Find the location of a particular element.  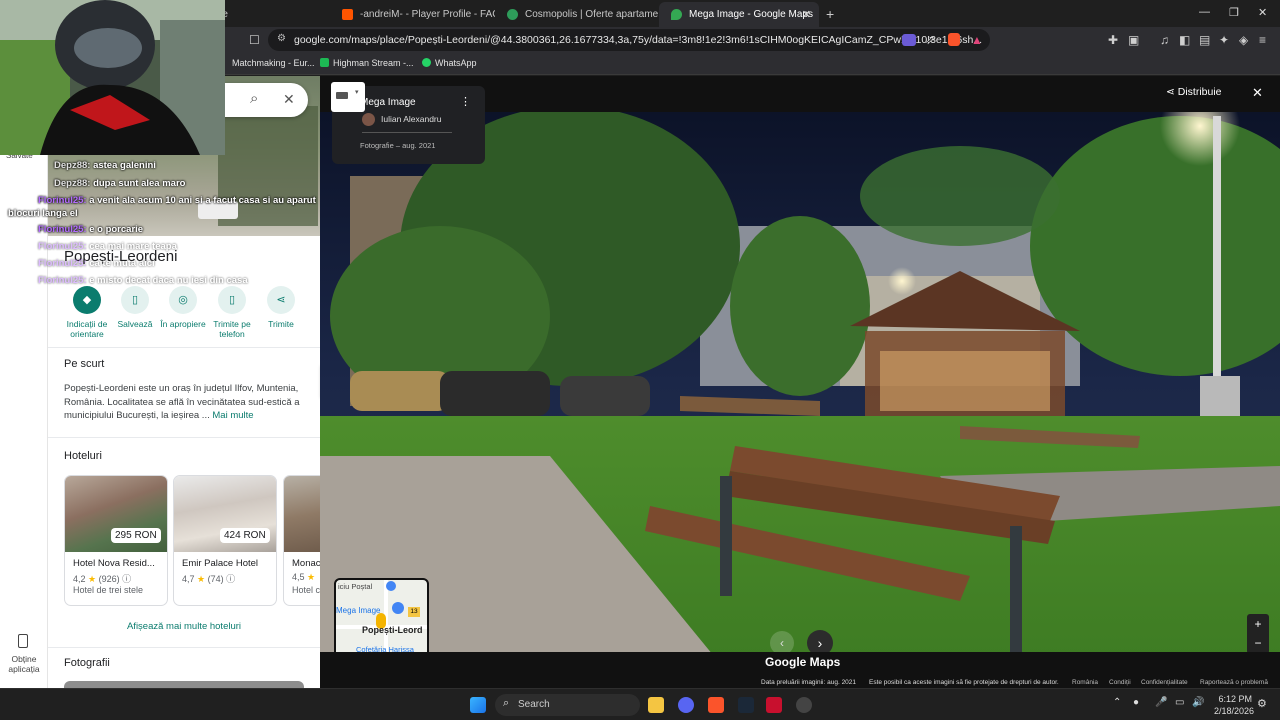

shop-pin-icon is located at coordinates (398, 608).